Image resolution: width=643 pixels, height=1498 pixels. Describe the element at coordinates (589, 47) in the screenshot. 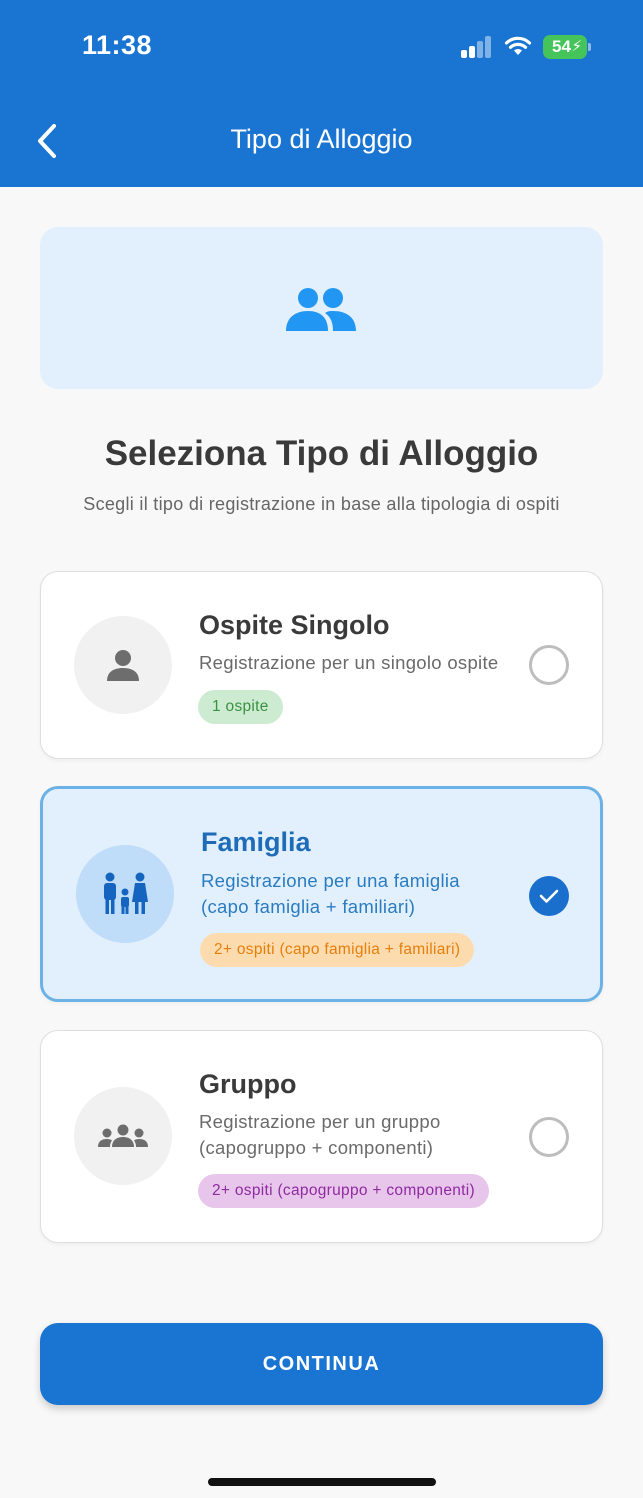

I see `battery-nub` at that location.